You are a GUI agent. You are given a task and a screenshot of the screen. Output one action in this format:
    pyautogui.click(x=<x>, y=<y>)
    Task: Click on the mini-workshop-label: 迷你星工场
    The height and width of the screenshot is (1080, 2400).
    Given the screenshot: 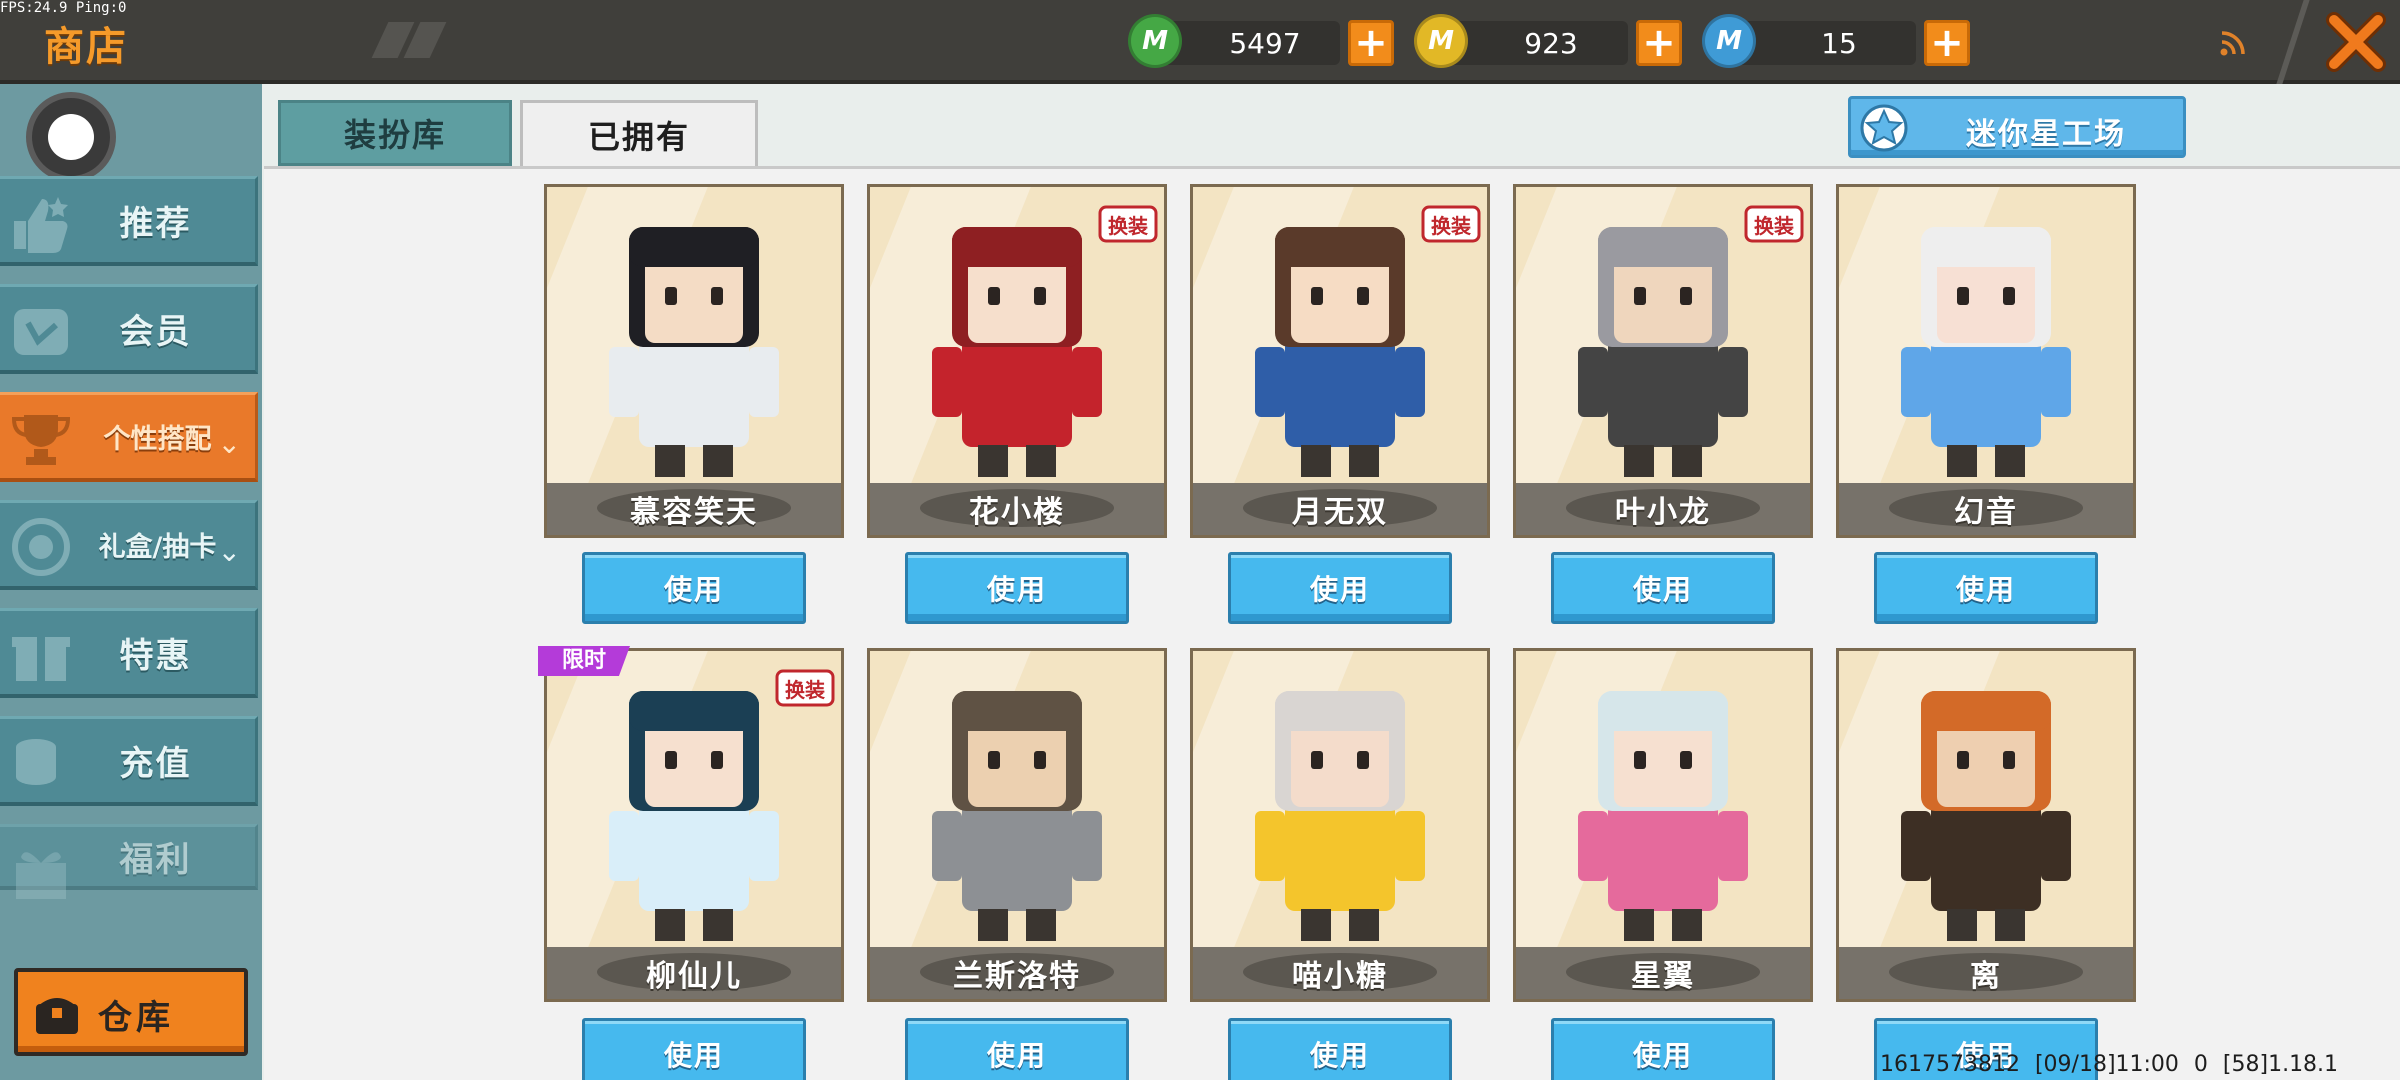 What is the action you would take?
    pyautogui.click(x=2046, y=134)
    